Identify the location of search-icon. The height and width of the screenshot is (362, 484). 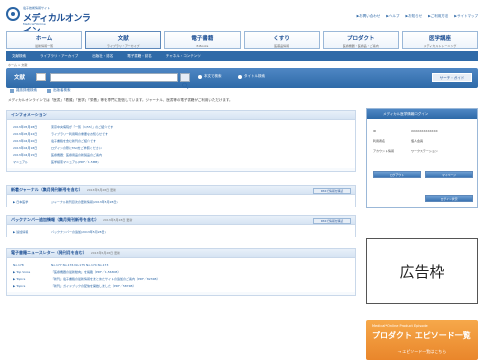
(185, 85).